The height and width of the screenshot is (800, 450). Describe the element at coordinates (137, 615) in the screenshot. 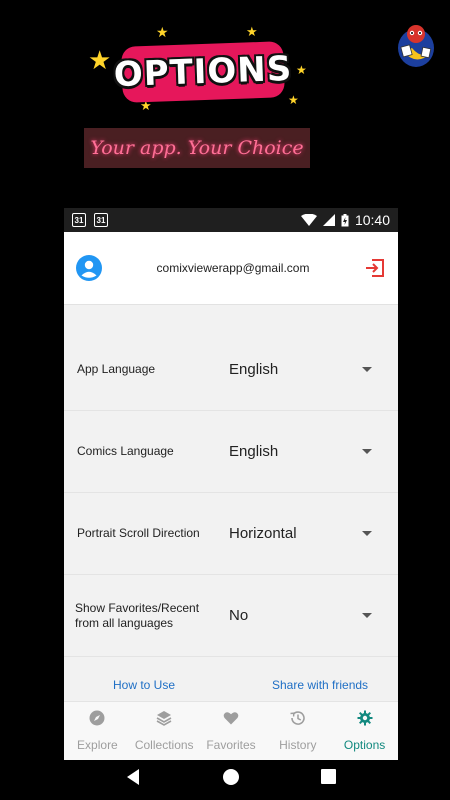

I see `setting-label: Show Favorites/Recent from all languages` at that location.